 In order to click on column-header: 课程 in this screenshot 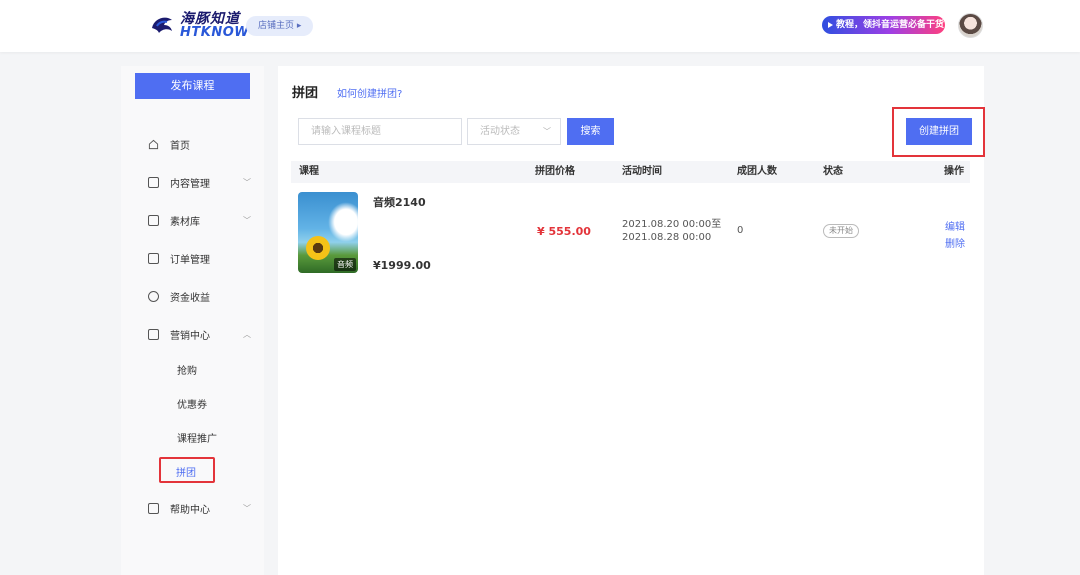, I will do `click(309, 171)`.